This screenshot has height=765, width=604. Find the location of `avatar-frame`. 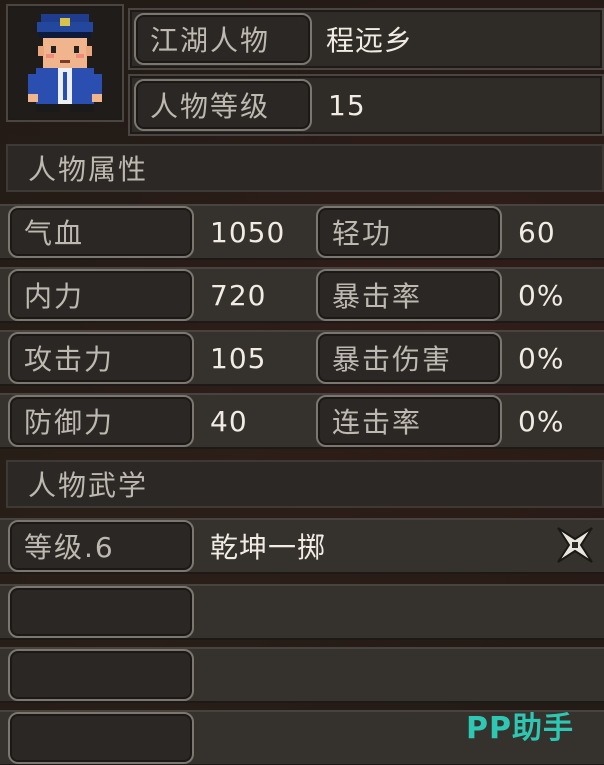

avatar-frame is located at coordinates (65, 63).